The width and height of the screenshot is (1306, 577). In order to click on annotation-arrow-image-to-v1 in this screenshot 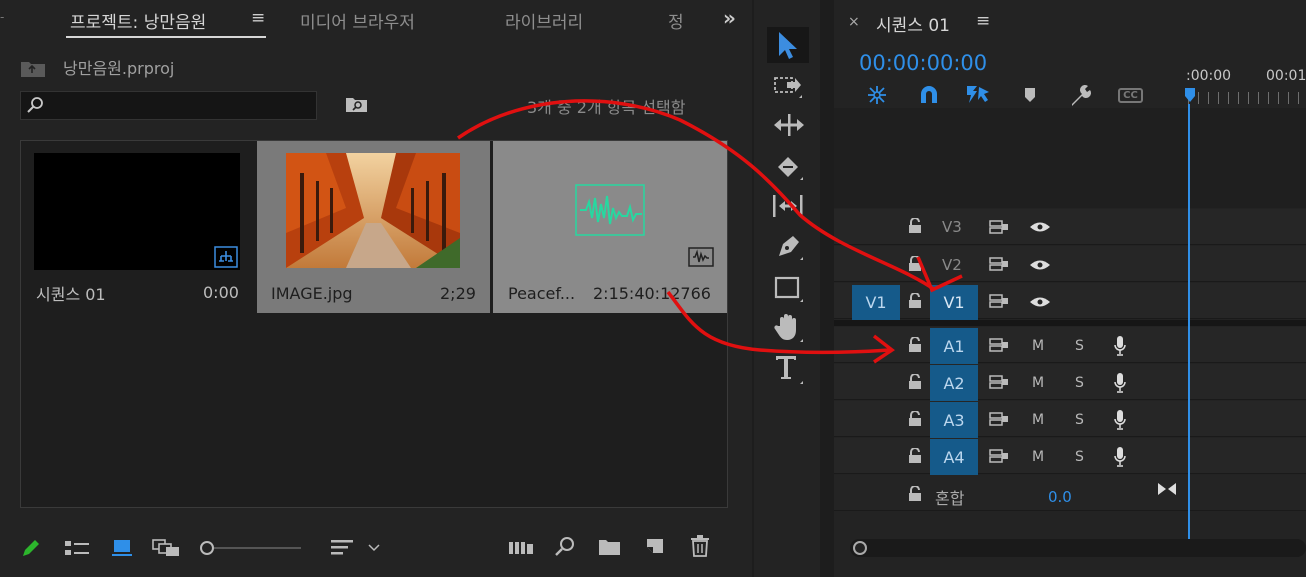, I will do `click(697, 195)`.